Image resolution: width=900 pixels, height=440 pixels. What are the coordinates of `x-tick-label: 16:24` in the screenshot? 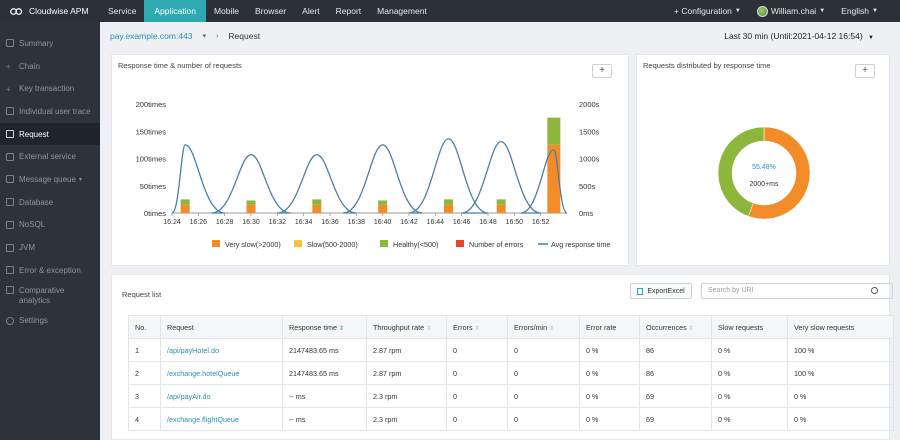 It's located at (172, 222).